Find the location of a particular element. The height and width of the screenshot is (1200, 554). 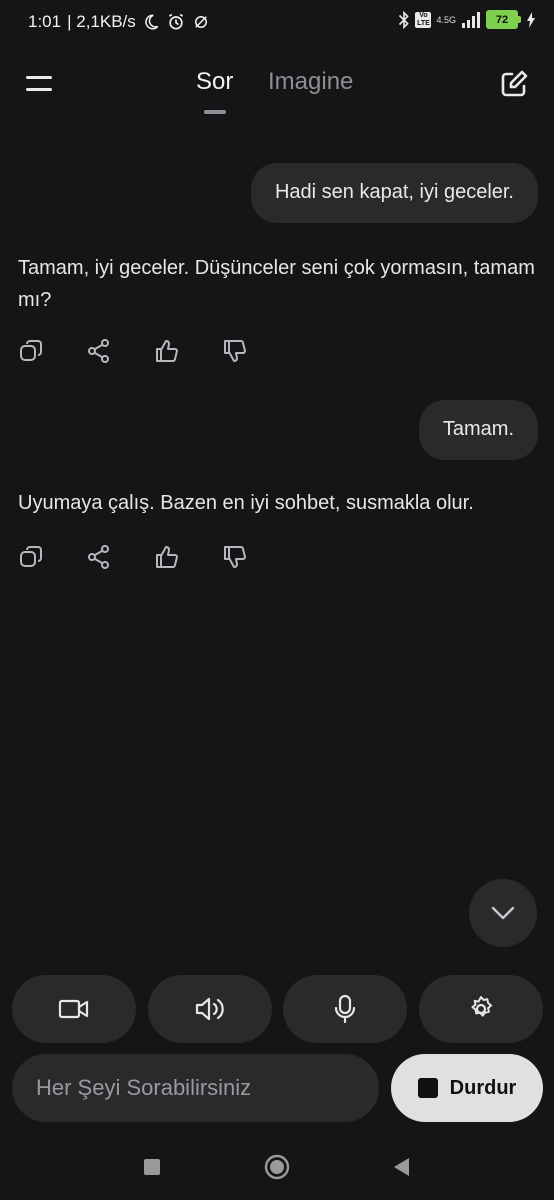

settings-button is located at coordinates (480, 1009).